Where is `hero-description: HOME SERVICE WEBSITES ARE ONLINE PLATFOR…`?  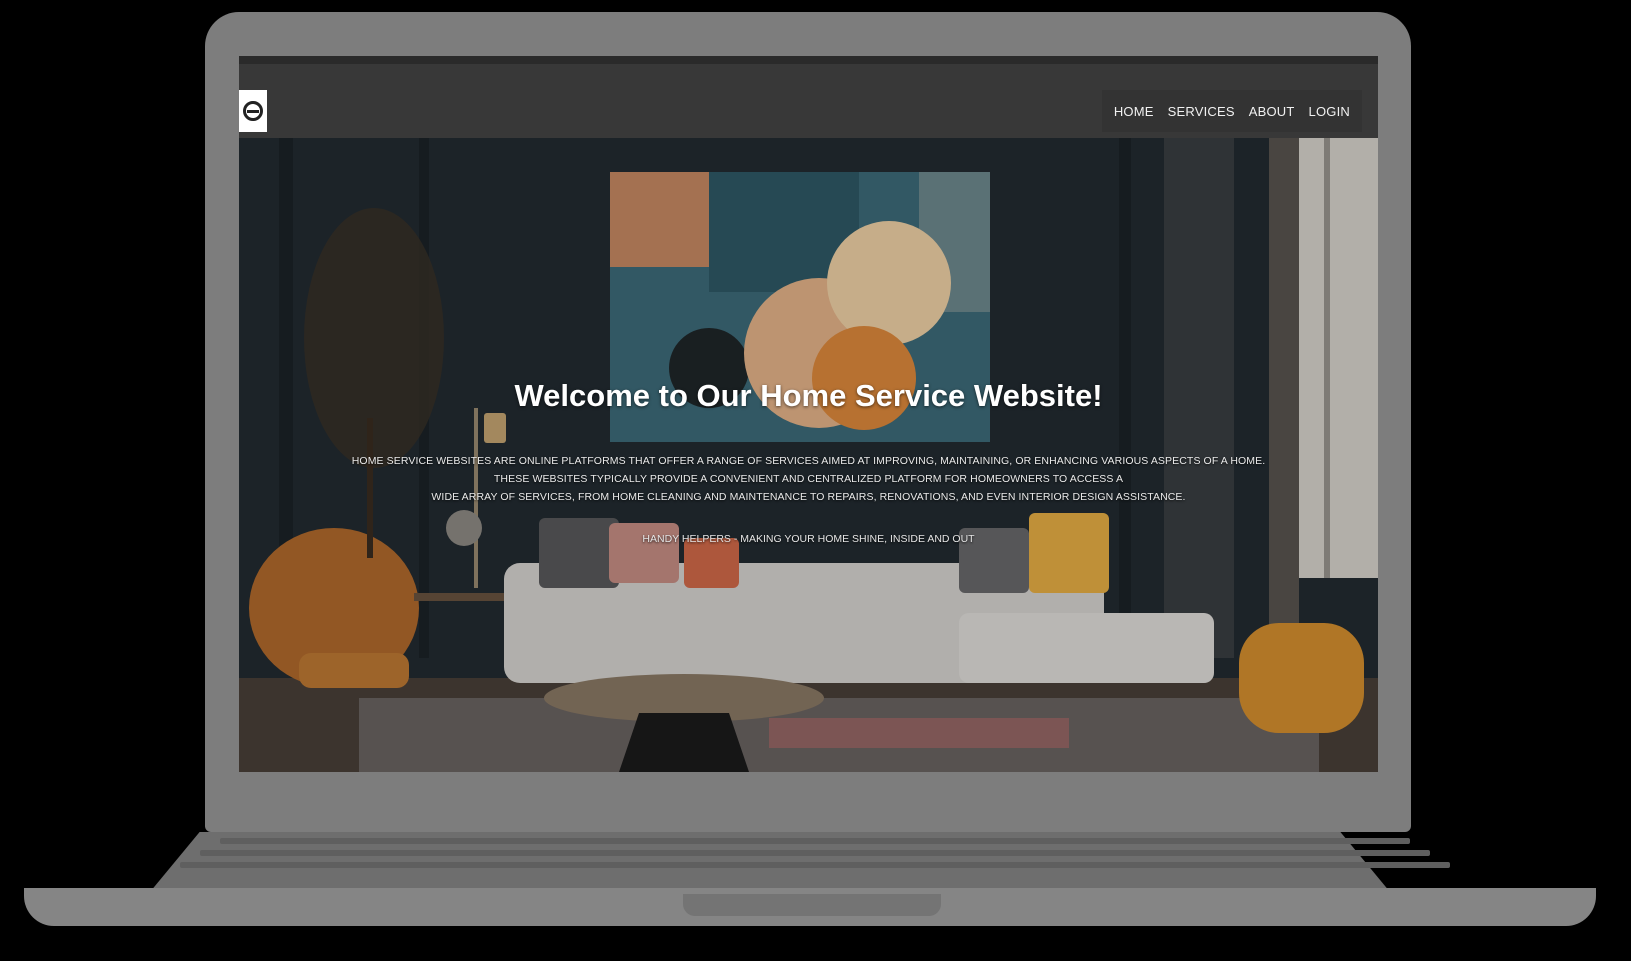 hero-description: HOME SERVICE WEBSITES ARE ONLINE PLATFOR… is located at coordinates (808, 479).